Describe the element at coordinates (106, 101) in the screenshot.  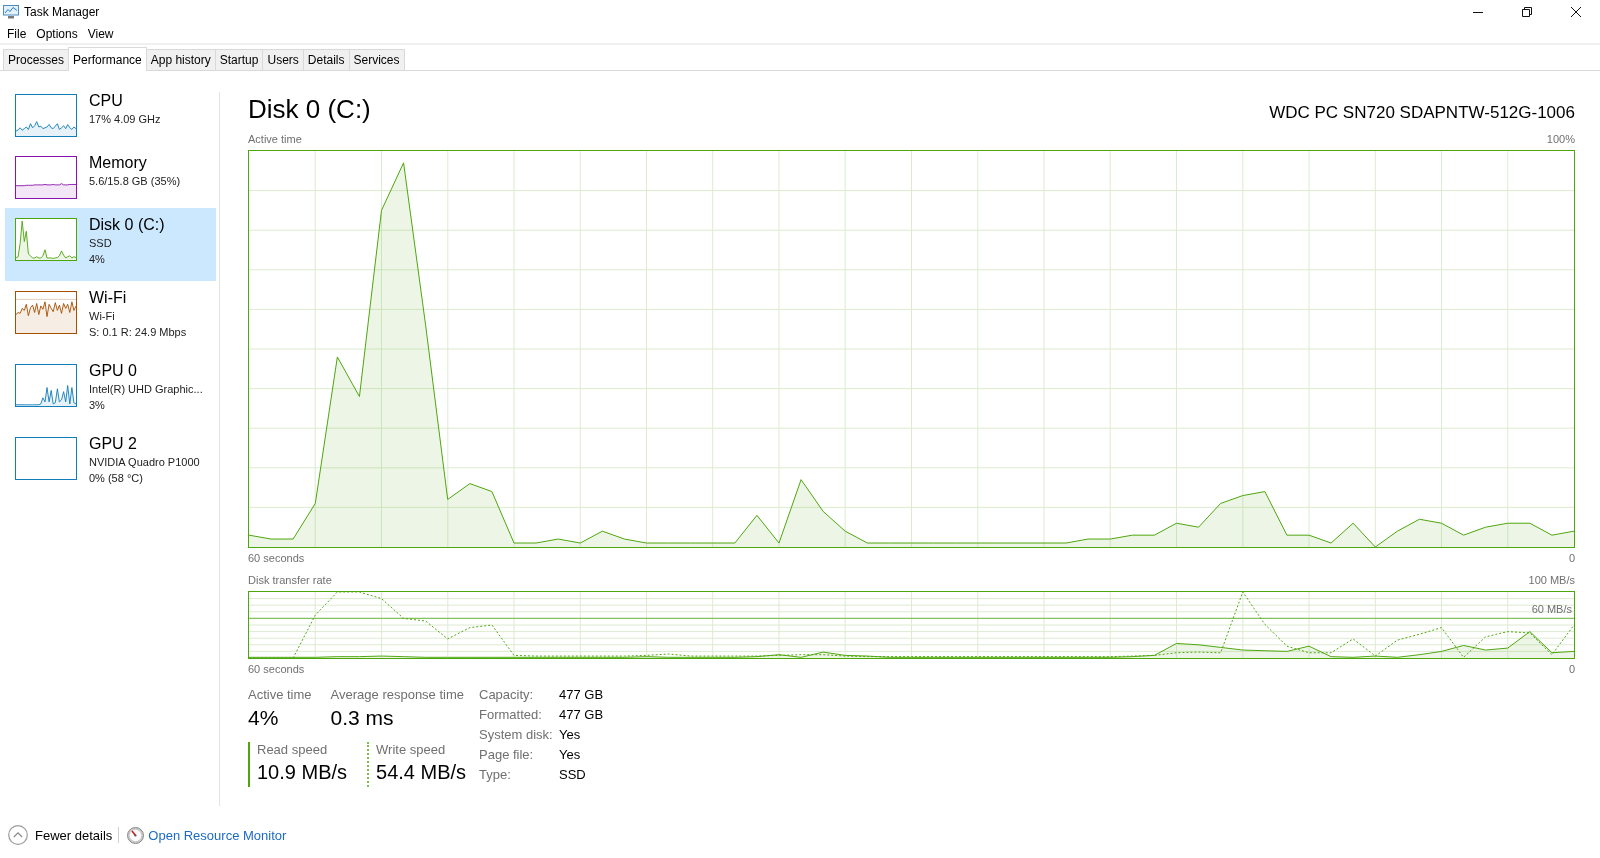
I see `item-title: CPU` at that location.